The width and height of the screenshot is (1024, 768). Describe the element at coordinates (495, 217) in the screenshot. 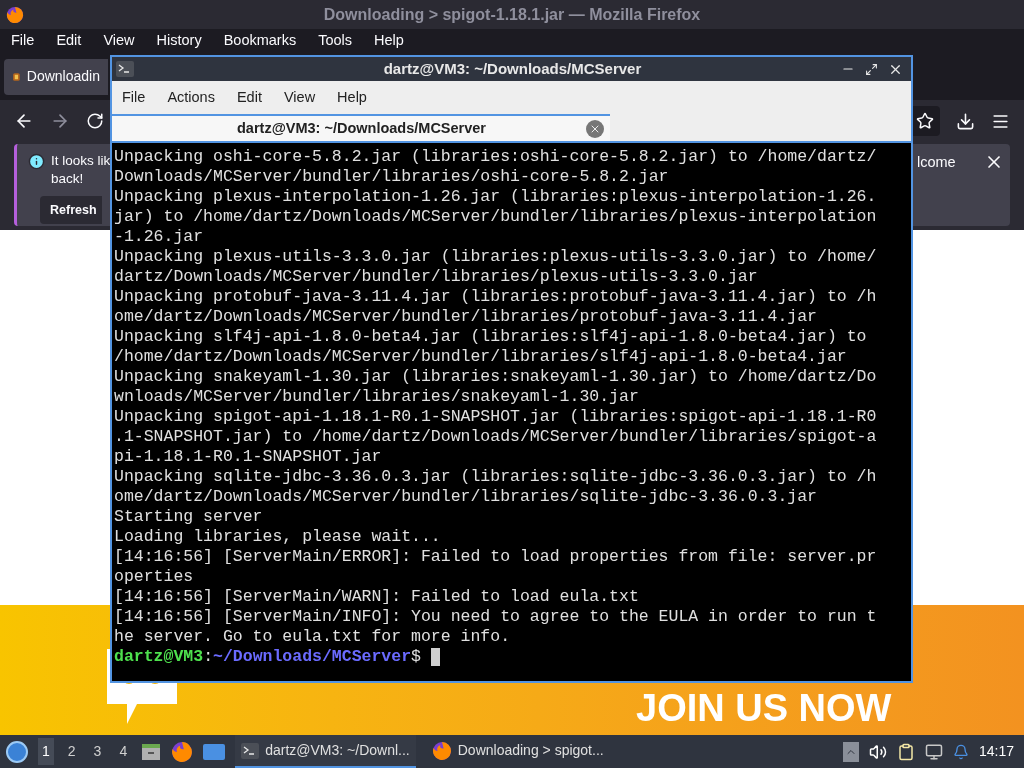

I see `terminal-line: jar) to /home/dartz/Downloads/MCServer/bundler/libraries/plexus-interpolation` at that location.